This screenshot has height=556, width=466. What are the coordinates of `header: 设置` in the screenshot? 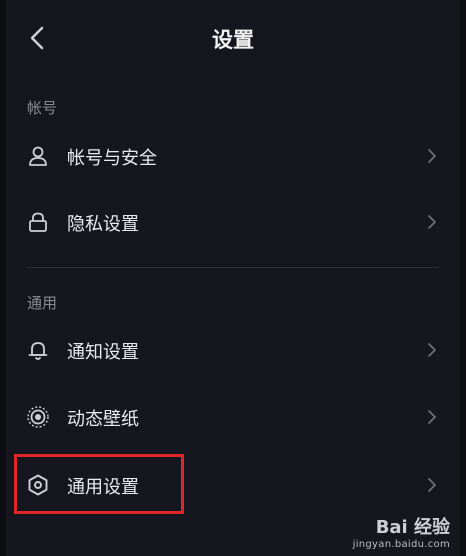 It's located at (233, 36).